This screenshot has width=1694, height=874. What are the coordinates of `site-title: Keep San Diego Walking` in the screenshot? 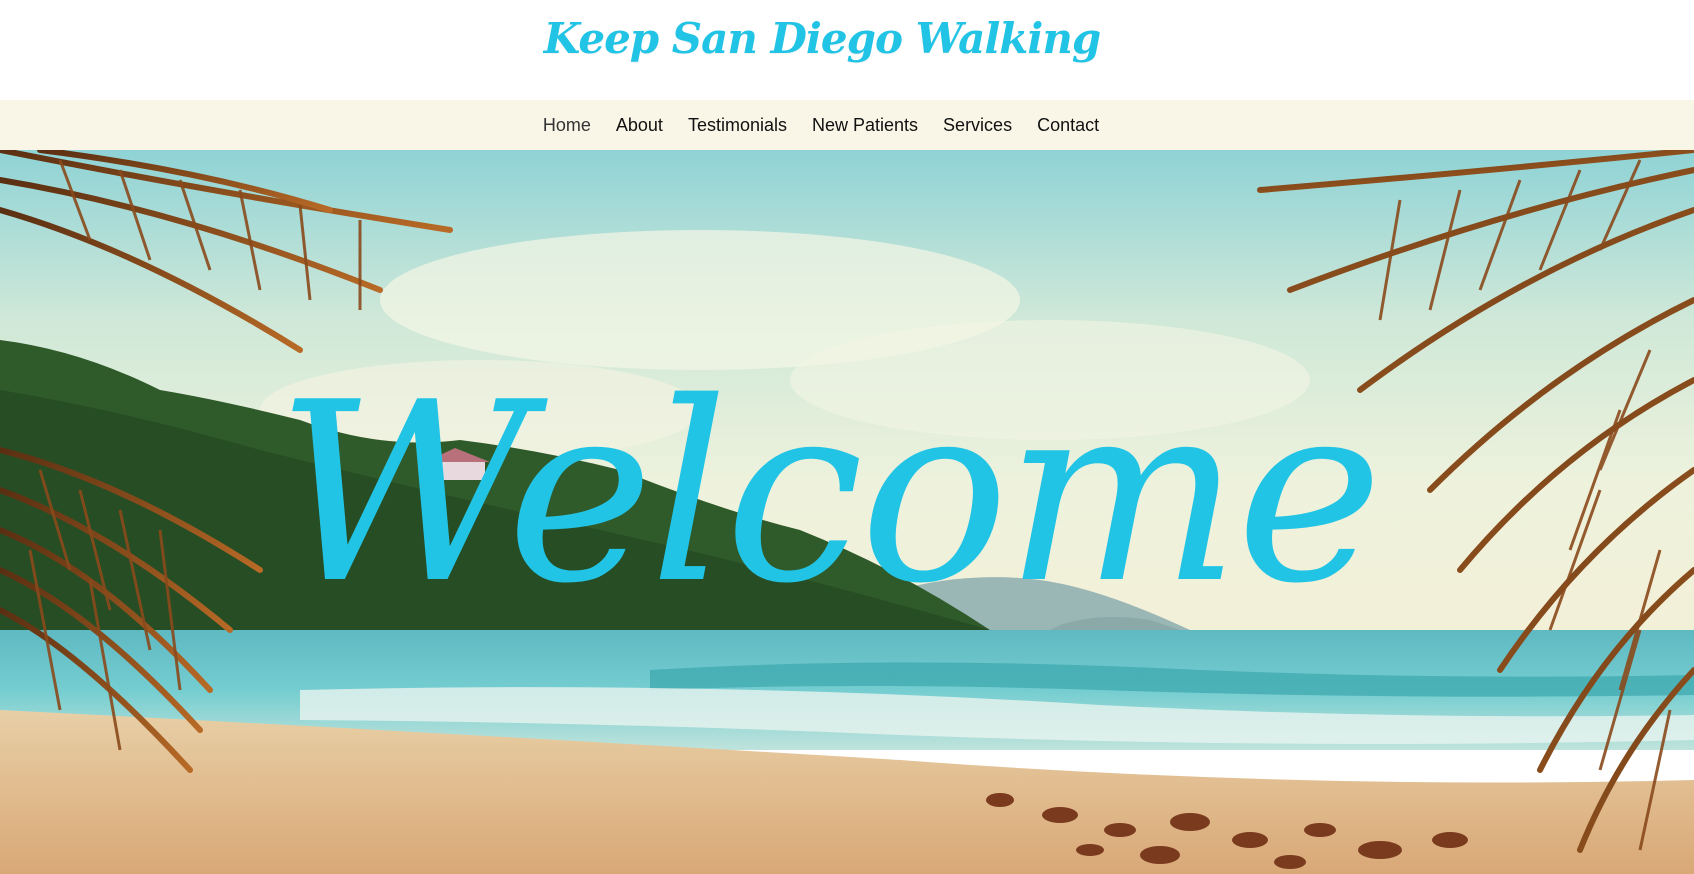 It's located at (822, 38).